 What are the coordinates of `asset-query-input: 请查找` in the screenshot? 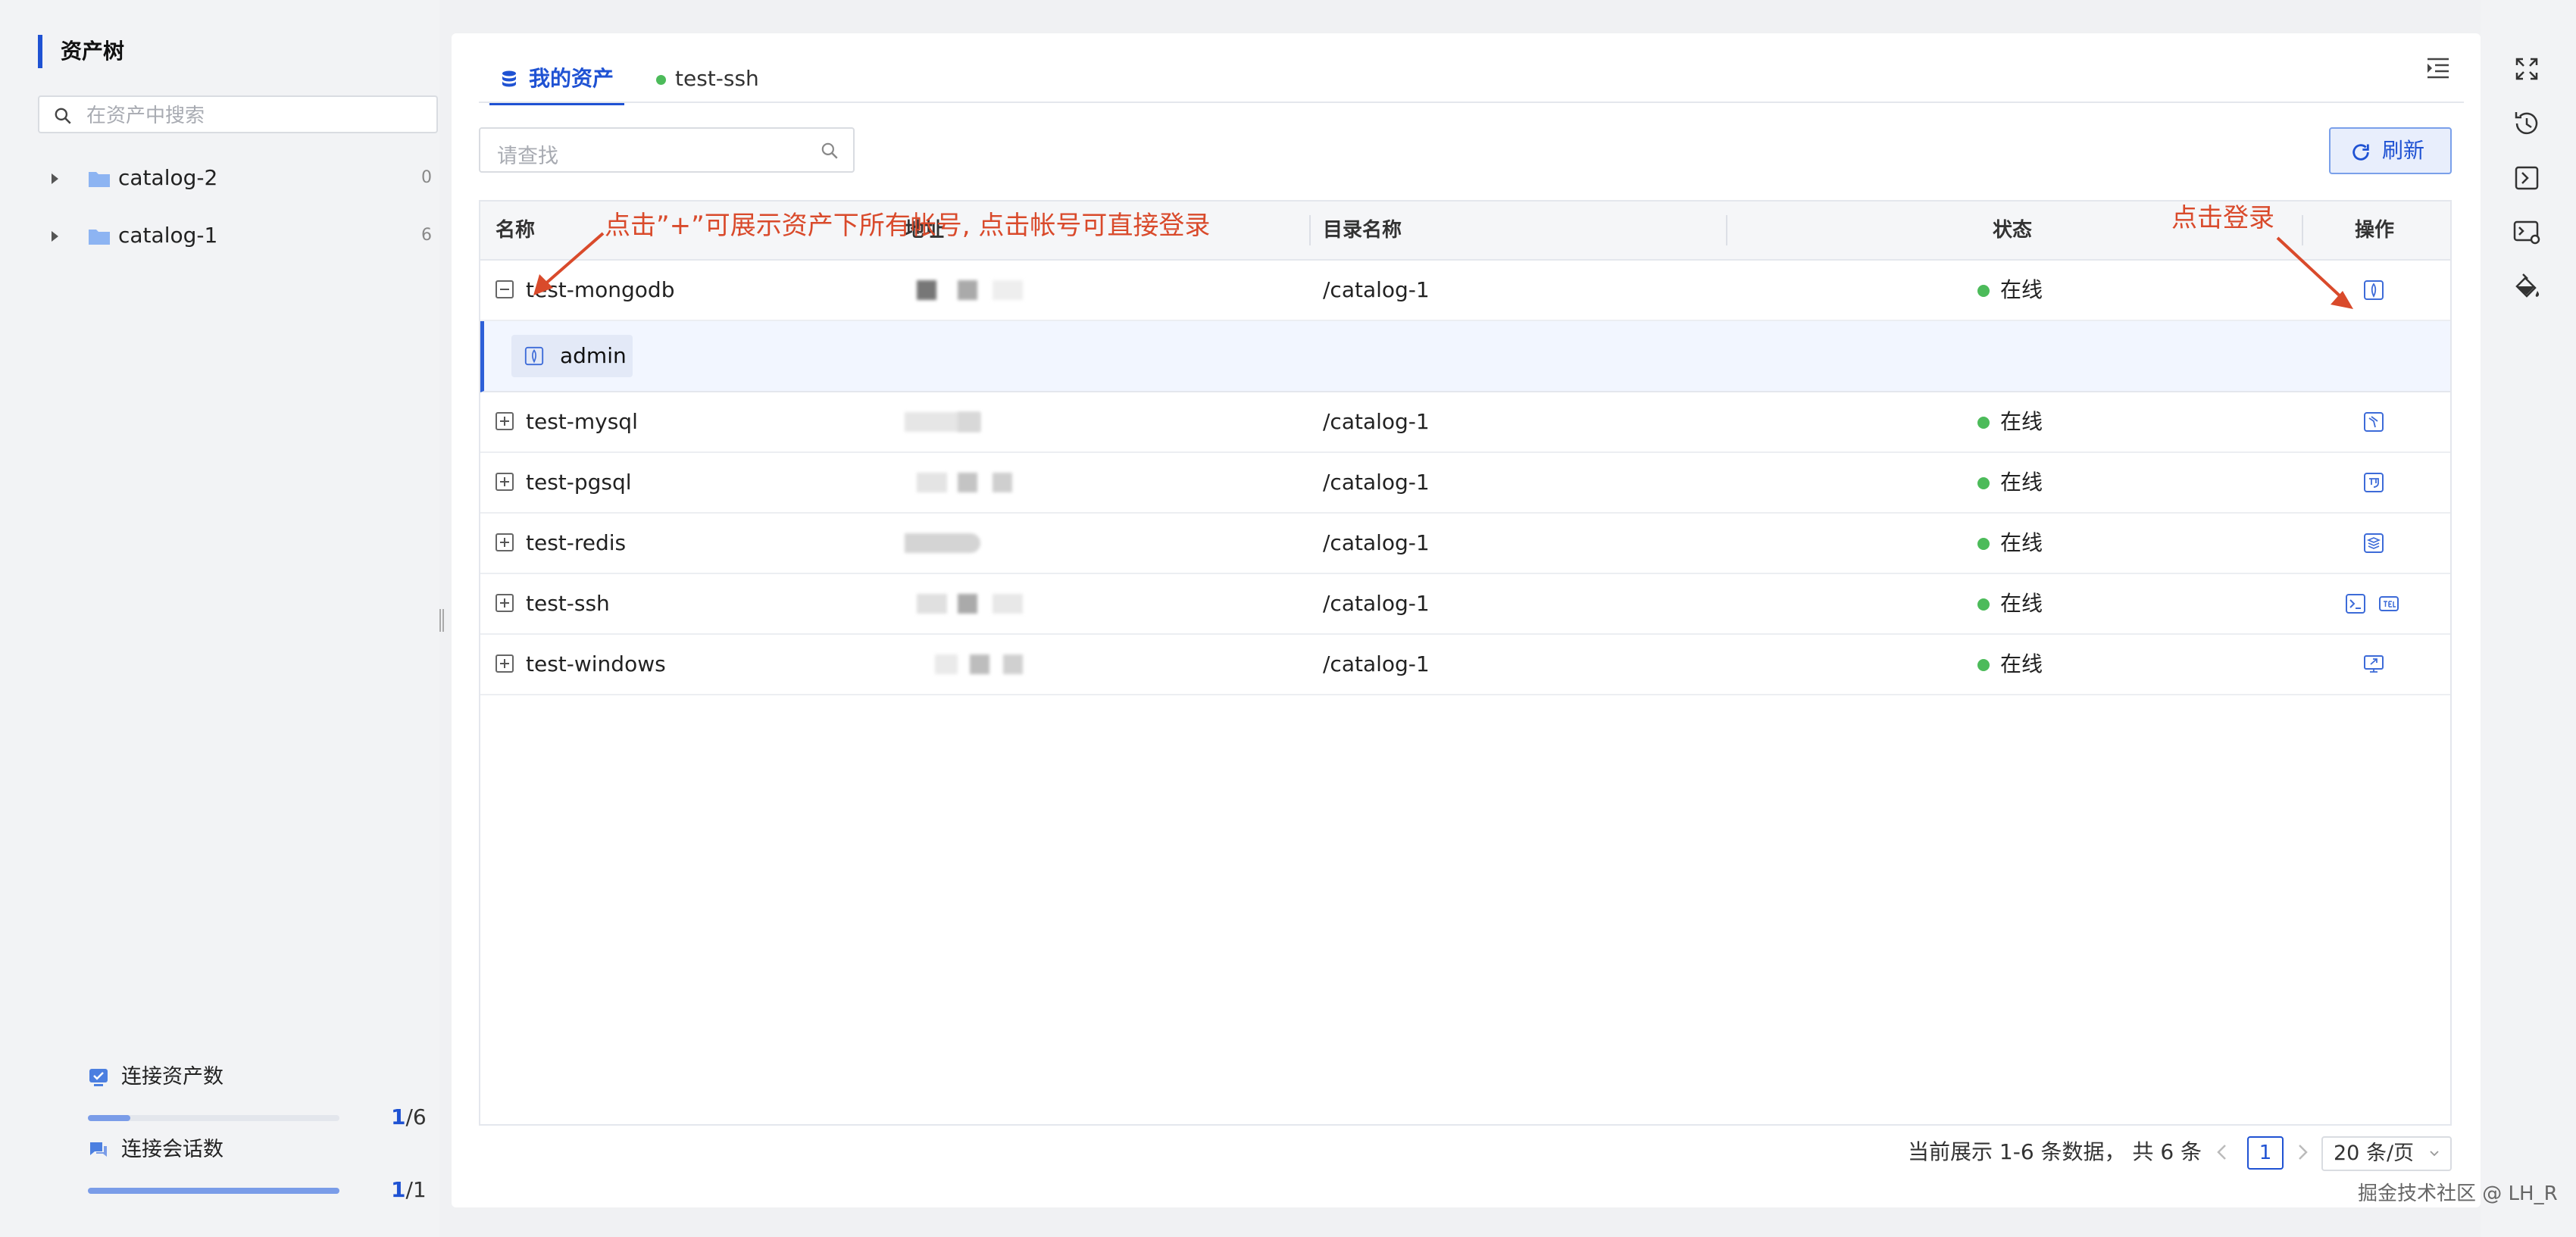 It's located at (667, 150).